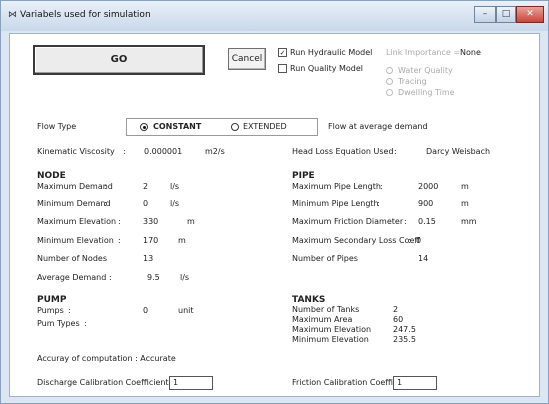  I want to click on viscosity-value: 0.000001, so click(163, 151).